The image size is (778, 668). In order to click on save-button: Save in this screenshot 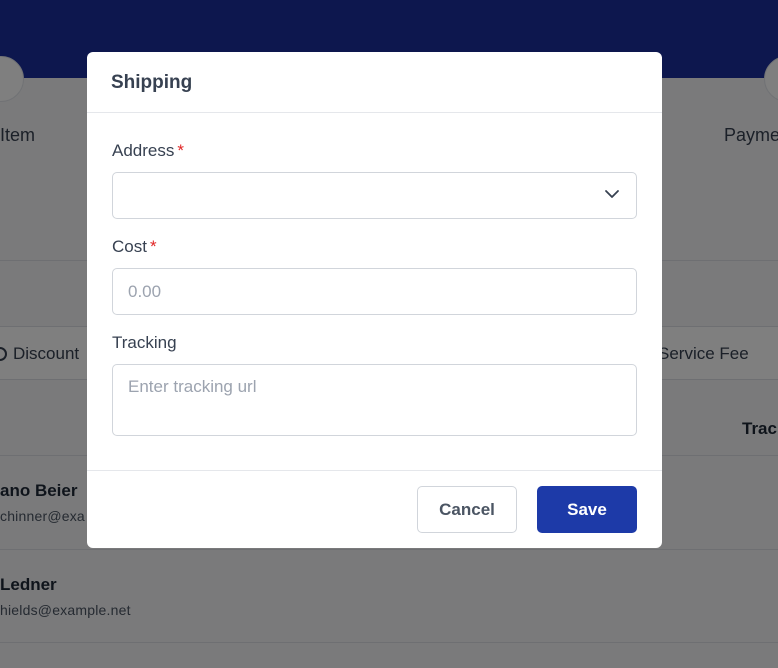, I will do `click(587, 509)`.